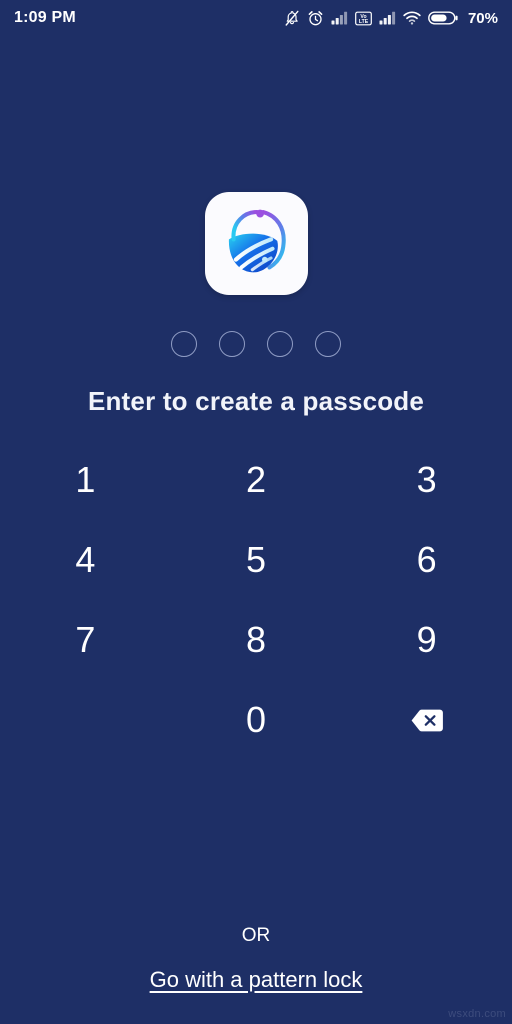  Describe the element at coordinates (85, 720) in the screenshot. I see `key-blank` at that location.